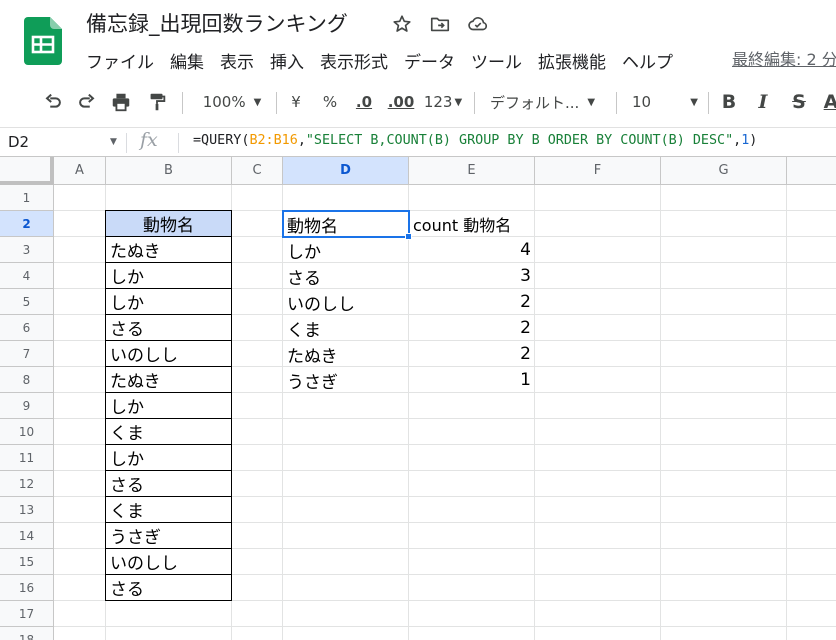  I want to click on row-header-9: 9, so click(27, 406).